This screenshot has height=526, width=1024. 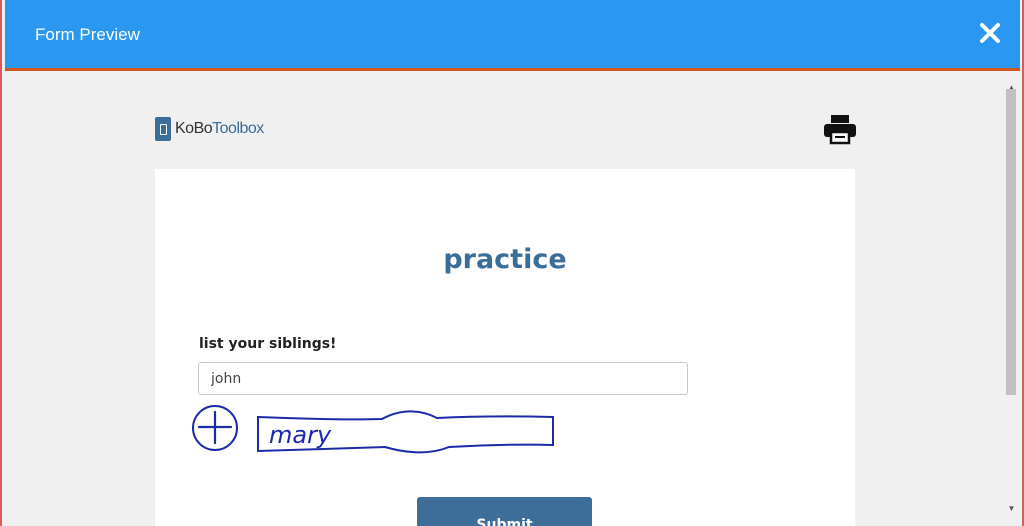 I want to click on close-icon, so click(x=990, y=33).